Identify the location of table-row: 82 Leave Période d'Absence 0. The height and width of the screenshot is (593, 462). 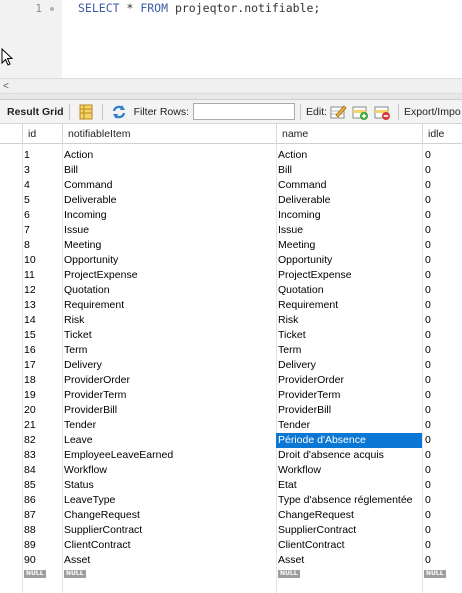
(231, 440).